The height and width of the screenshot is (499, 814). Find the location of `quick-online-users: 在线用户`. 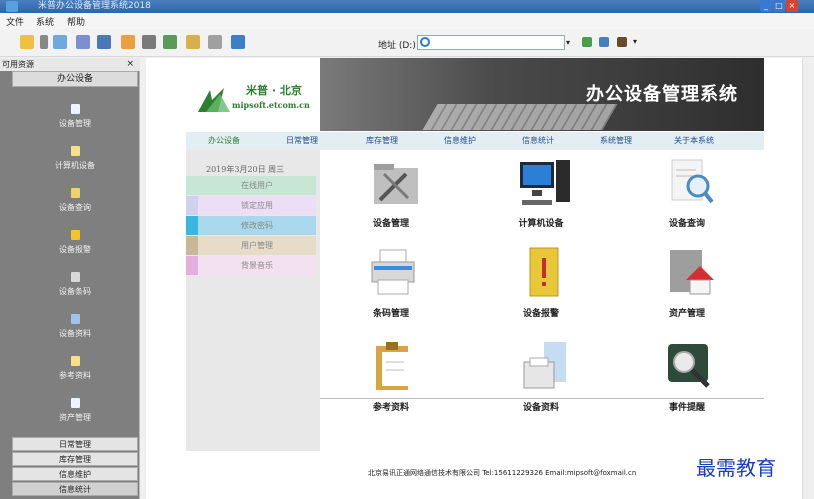

quick-online-users: 在线用户 is located at coordinates (251, 185).